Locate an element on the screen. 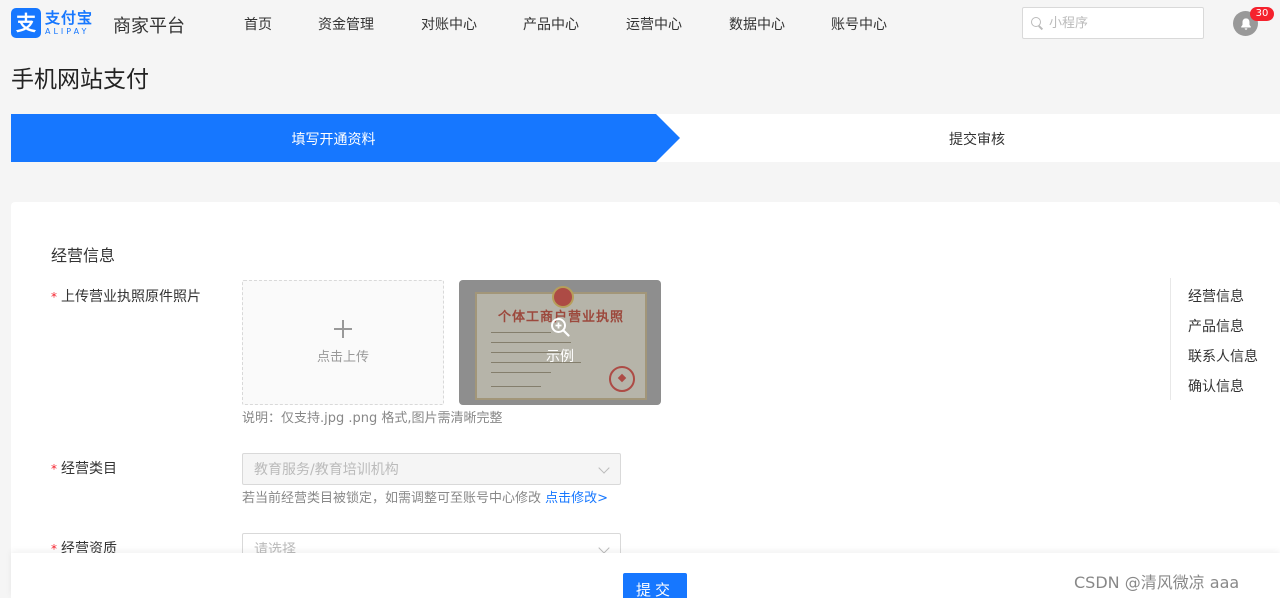 The width and height of the screenshot is (1280, 598). platform-name: 商家平台 is located at coordinates (149, 26).